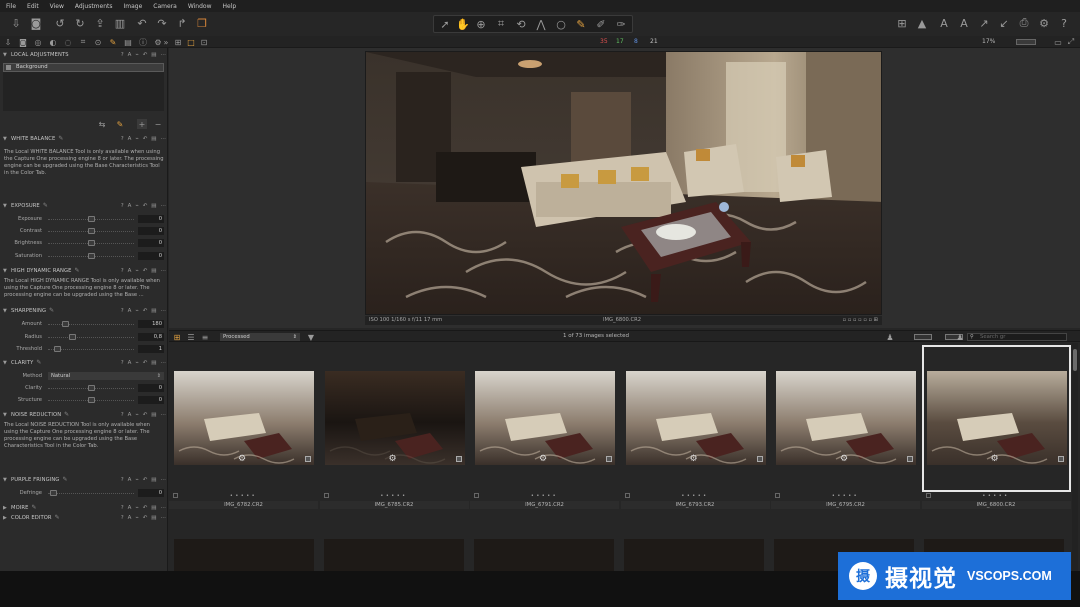  I want to click on composition-tab-icon: ⌗, so click(83, 42).